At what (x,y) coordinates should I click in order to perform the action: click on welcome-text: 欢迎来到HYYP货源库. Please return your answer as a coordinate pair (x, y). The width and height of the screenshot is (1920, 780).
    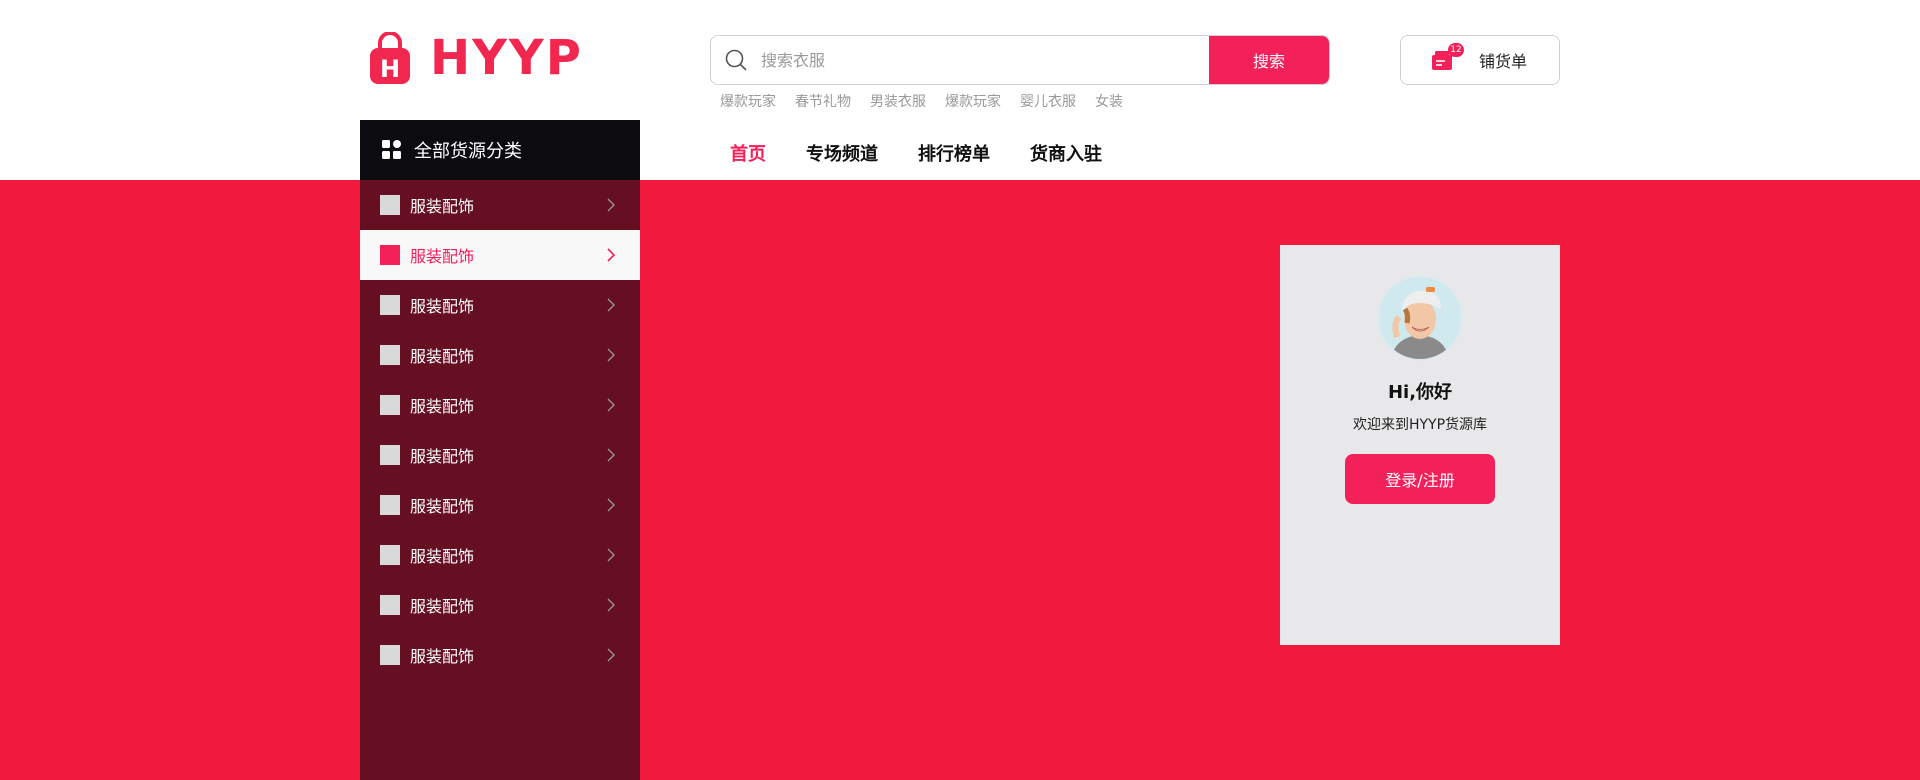
    Looking at the image, I should click on (1420, 425).